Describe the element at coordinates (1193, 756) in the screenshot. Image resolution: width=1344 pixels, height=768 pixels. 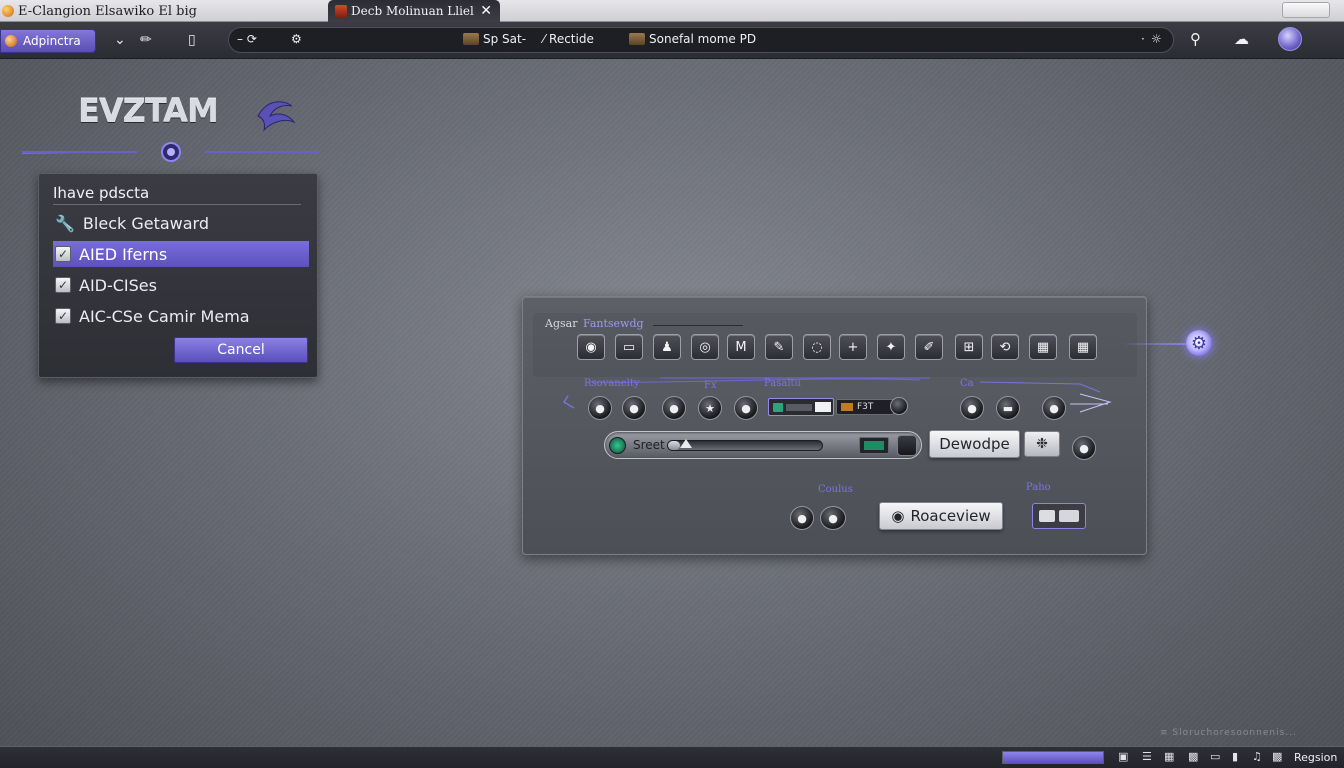
I see `network-icon: ▩` at that location.